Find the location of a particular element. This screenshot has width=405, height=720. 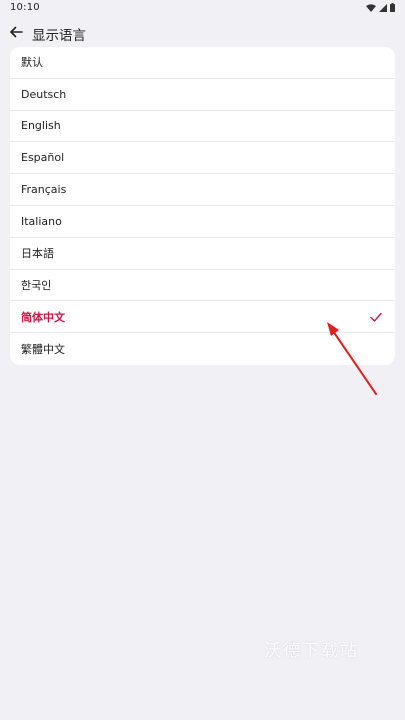

status-bar: 10:10 is located at coordinates (202, 8).